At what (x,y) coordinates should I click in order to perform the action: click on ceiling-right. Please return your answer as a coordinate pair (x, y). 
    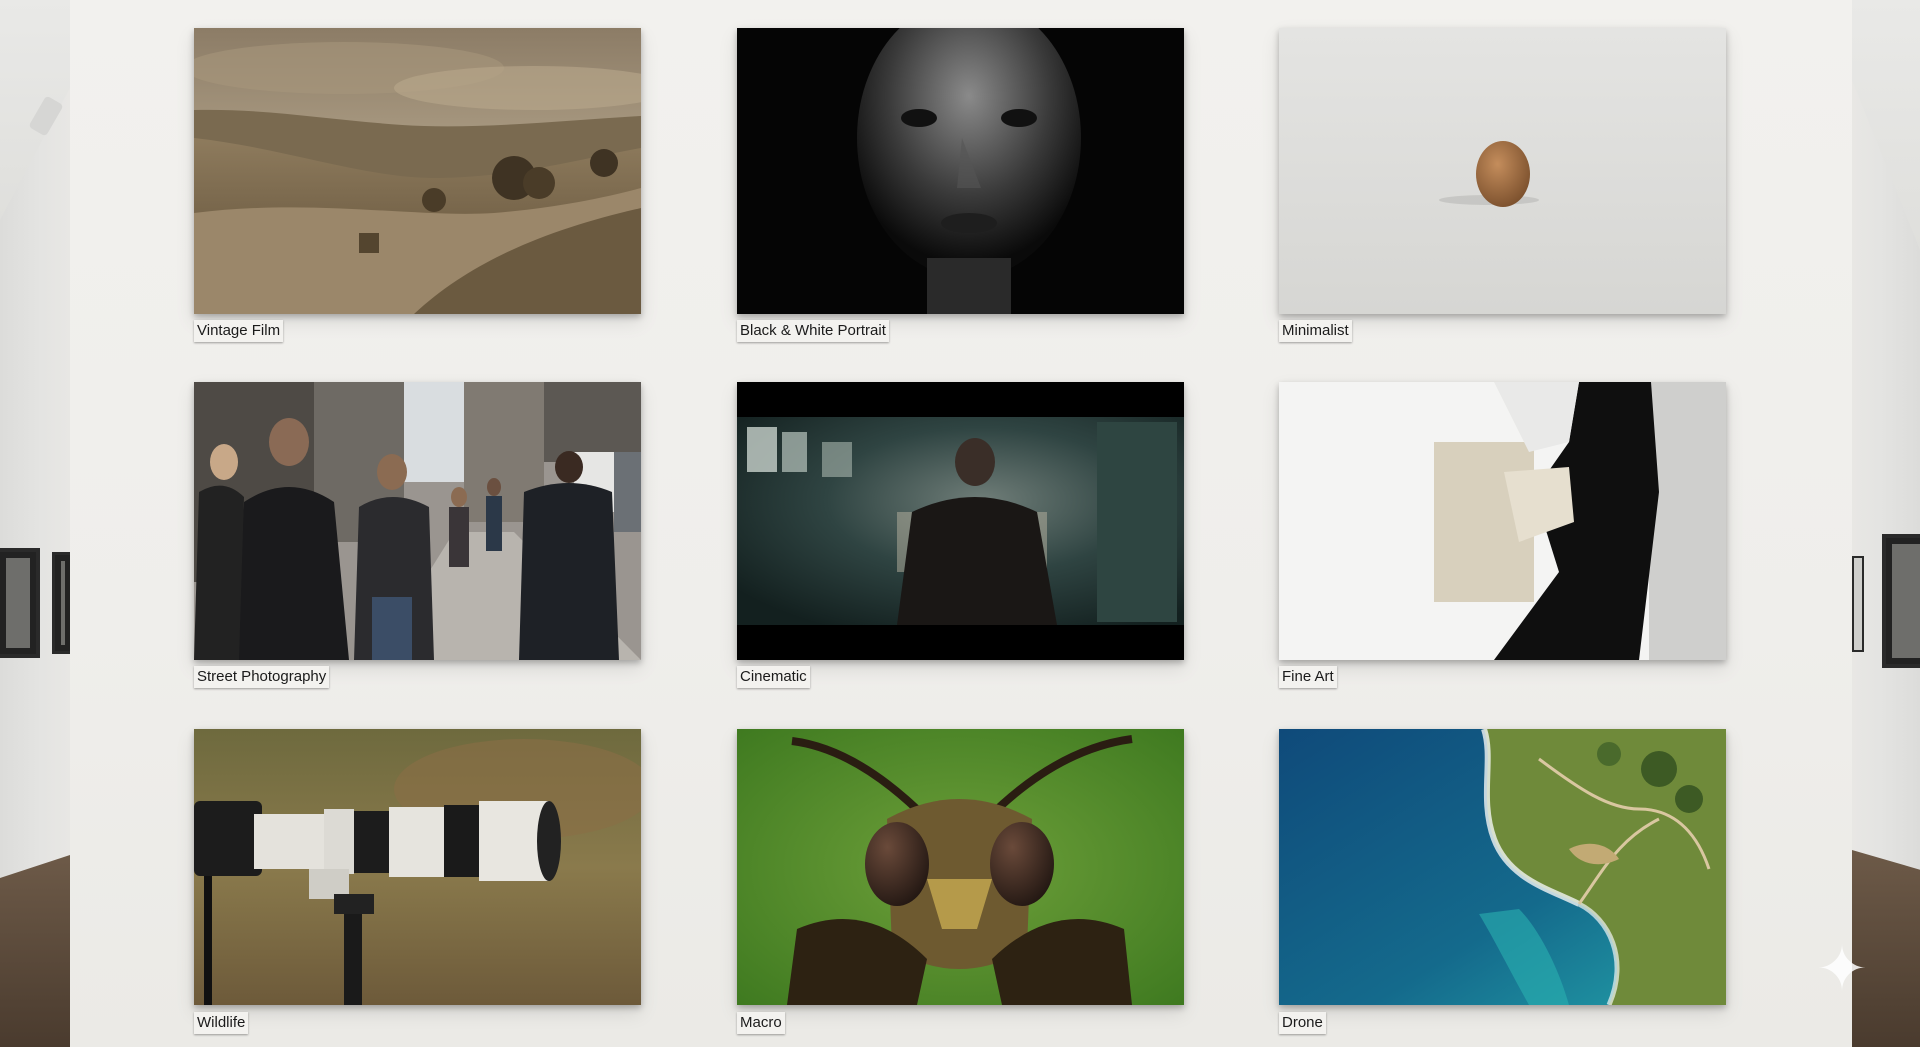
    Looking at the image, I should click on (1886, 125).